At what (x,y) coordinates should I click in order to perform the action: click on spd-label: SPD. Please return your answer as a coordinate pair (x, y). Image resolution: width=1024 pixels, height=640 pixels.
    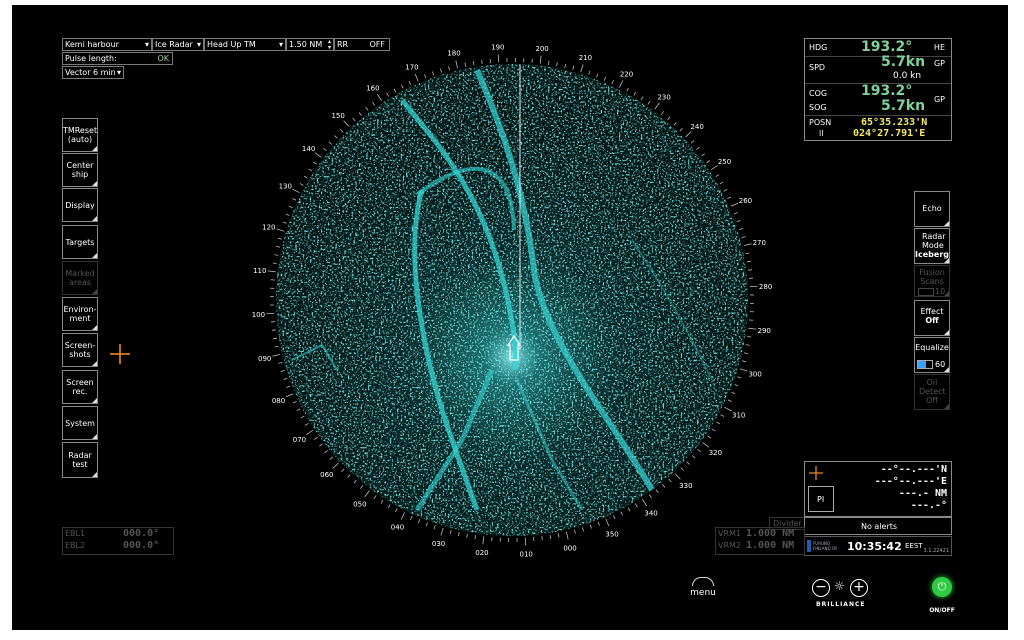
    Looking at the image, I should click on (817, 67).